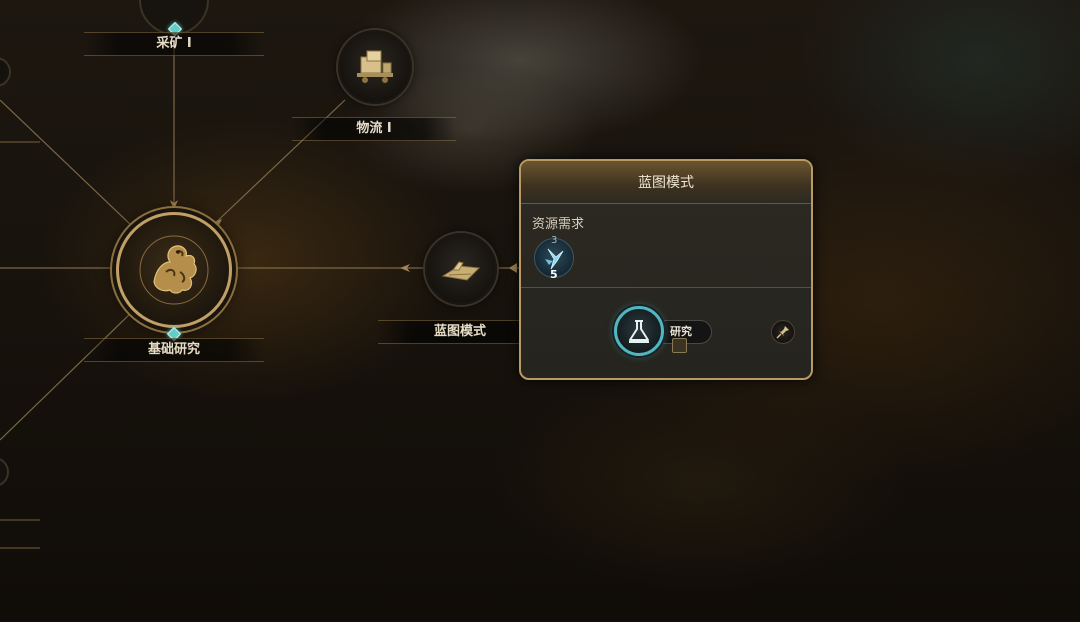  Describe the element at coordinates (639, 331) in the screenshot. I see `research-flask-icon` at that location.